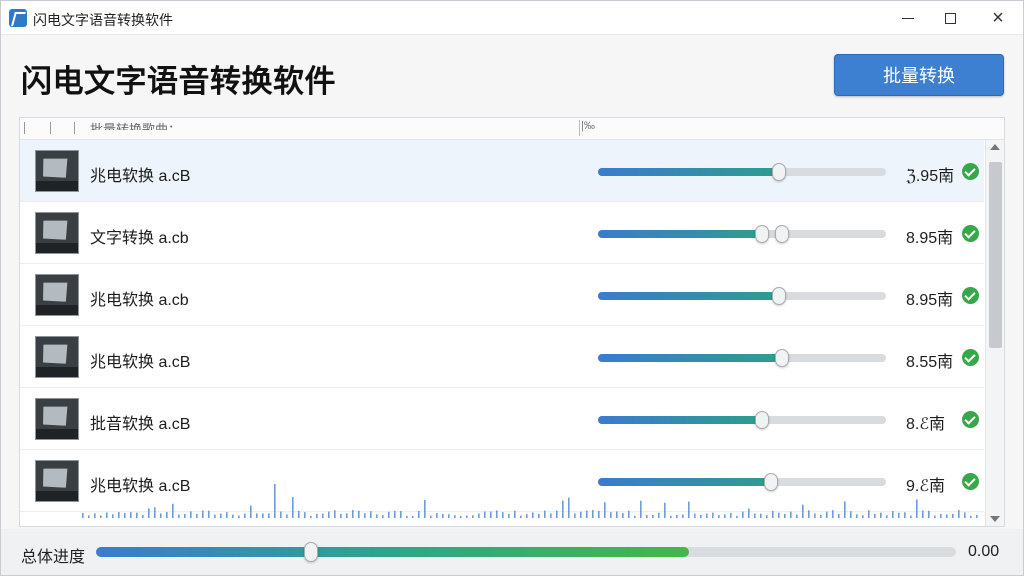 This screenshot has height=576, width=1024. Describe the element at coordinates (512, 18) in the screenshot. I see `title-bar: 闪电文字语音转换软件 ×` at that location.